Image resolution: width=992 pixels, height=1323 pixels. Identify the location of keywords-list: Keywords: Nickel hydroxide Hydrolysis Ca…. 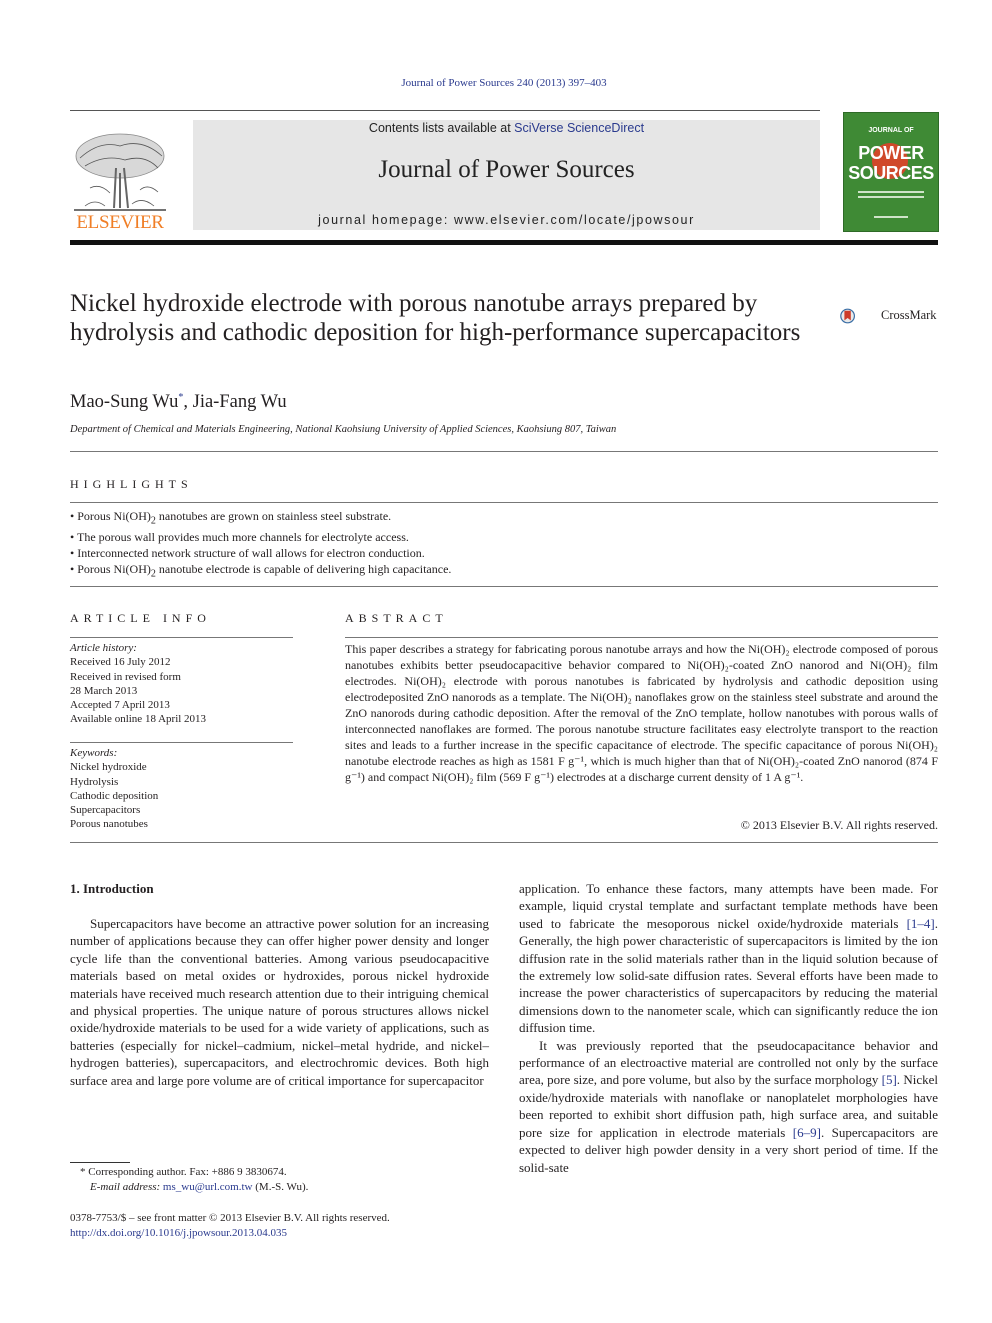
(114, 789).